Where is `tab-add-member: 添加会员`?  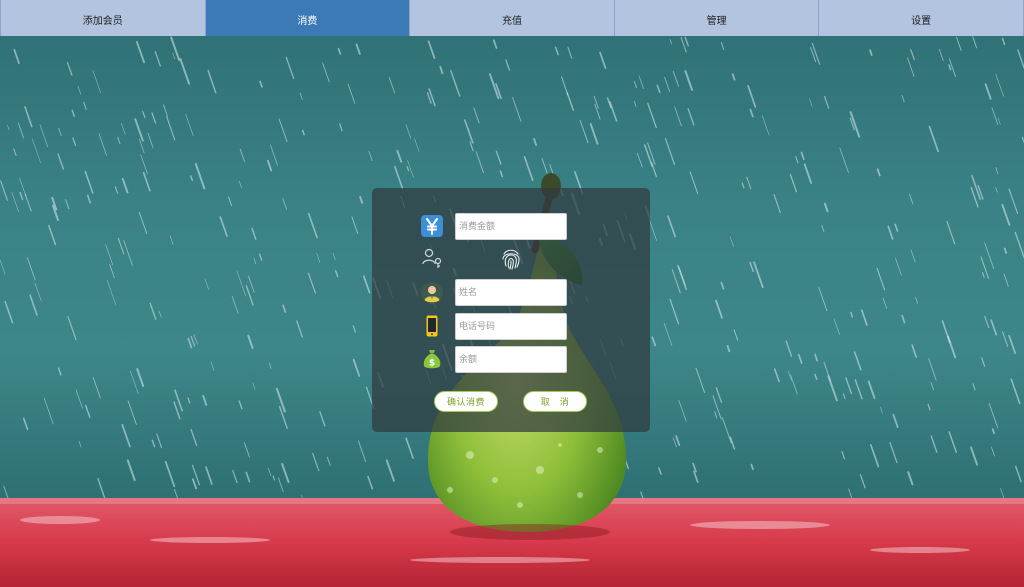
tab-add-member: 添加会员 is located at coordinates (103, 18).